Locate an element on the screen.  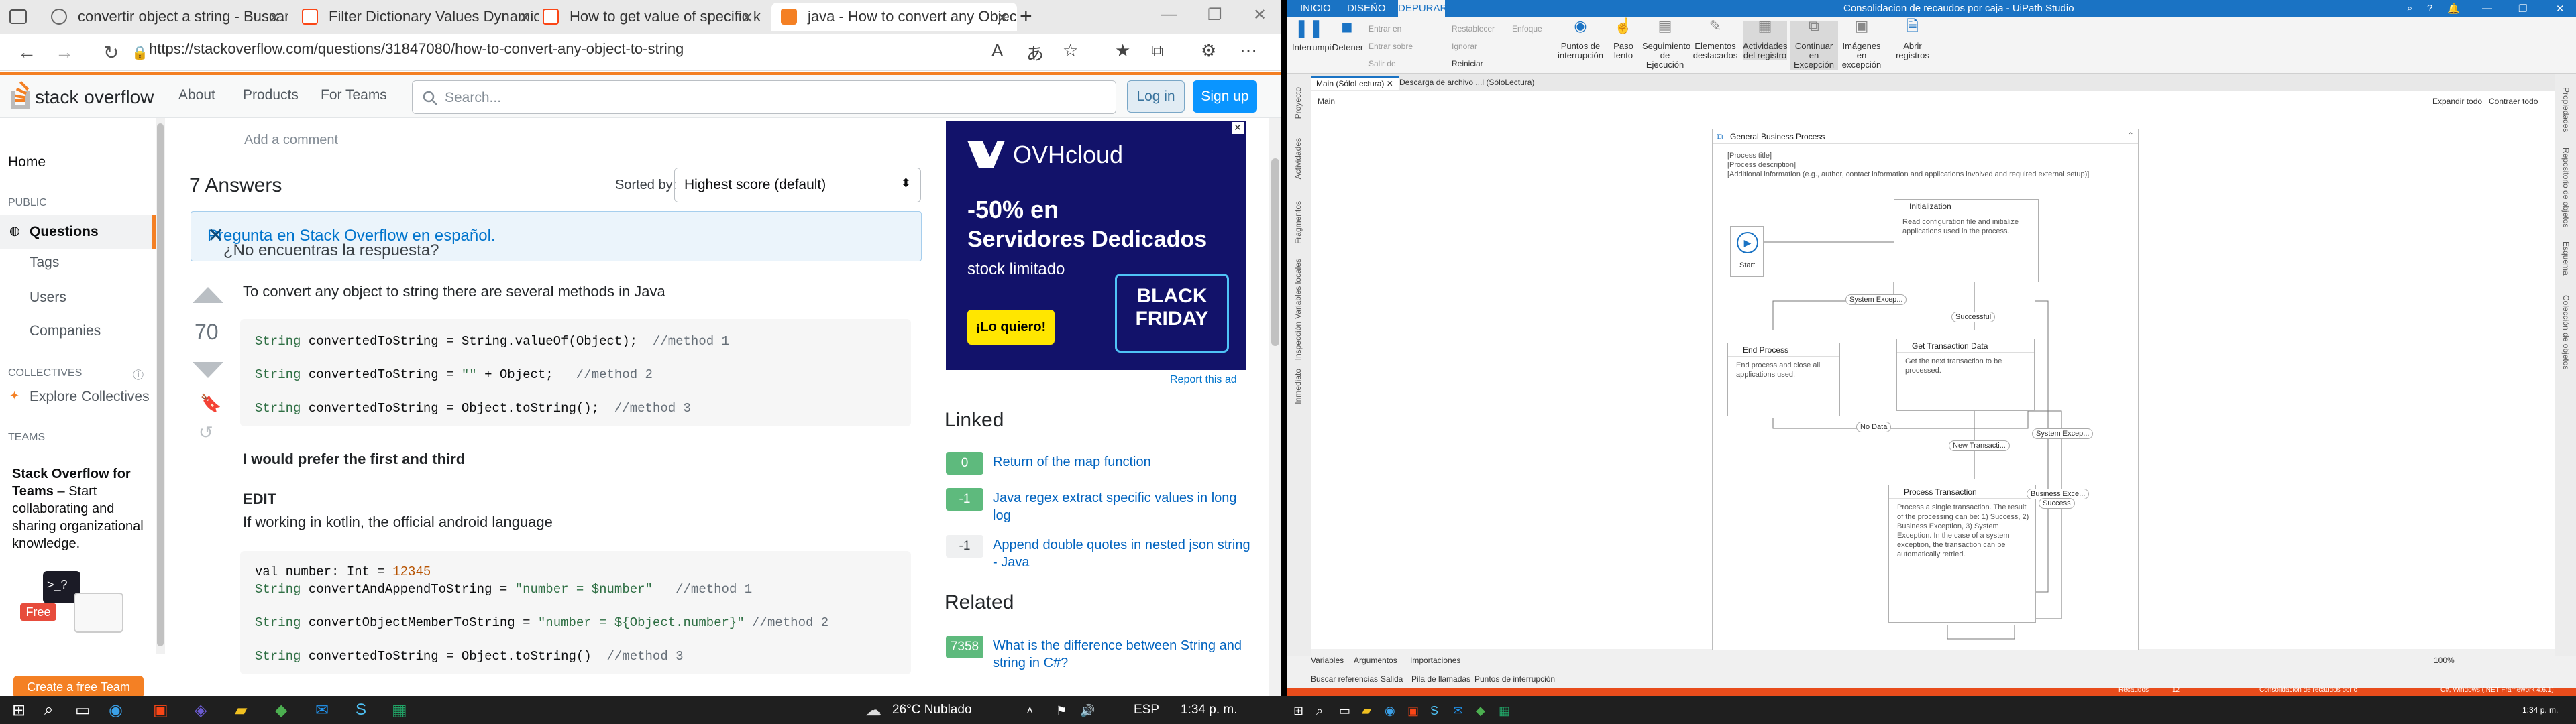
report-ad-link: Report this ad is located at coordinates (1203, 380).